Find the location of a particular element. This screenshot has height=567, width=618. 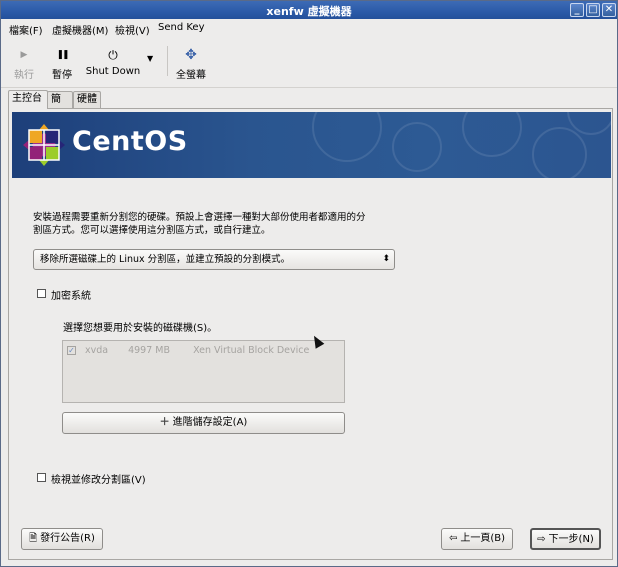

centos-wordmark: CentOS is located at coordinates (130, 141).